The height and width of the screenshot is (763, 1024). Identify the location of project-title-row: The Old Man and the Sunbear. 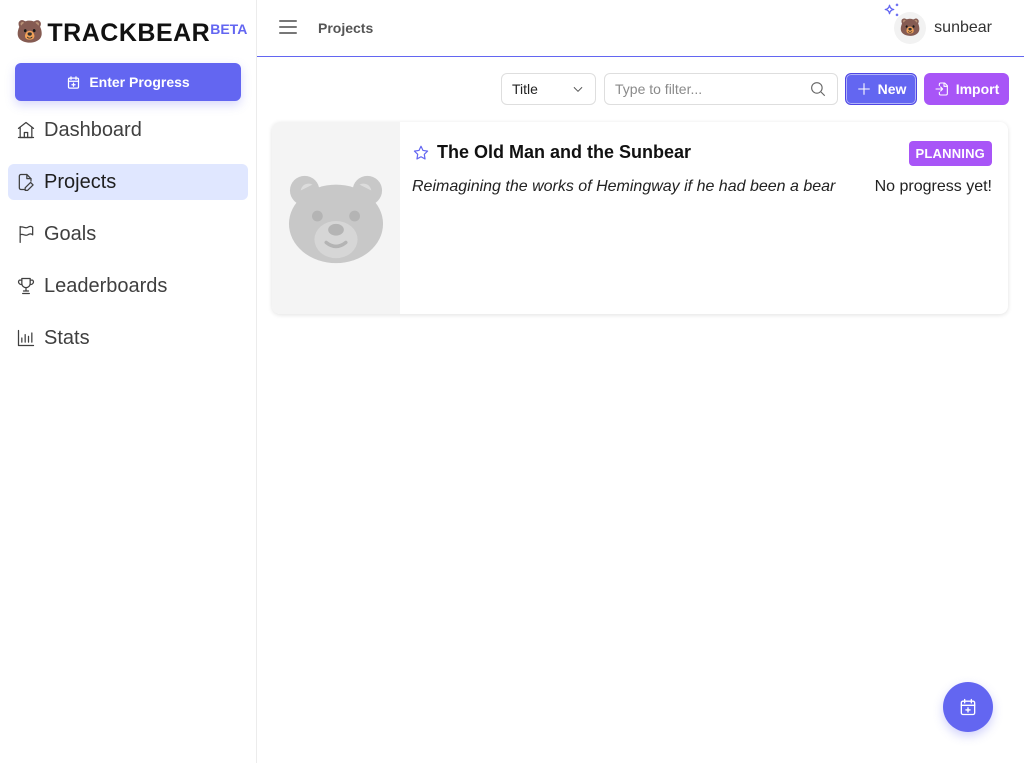
(702, 152).